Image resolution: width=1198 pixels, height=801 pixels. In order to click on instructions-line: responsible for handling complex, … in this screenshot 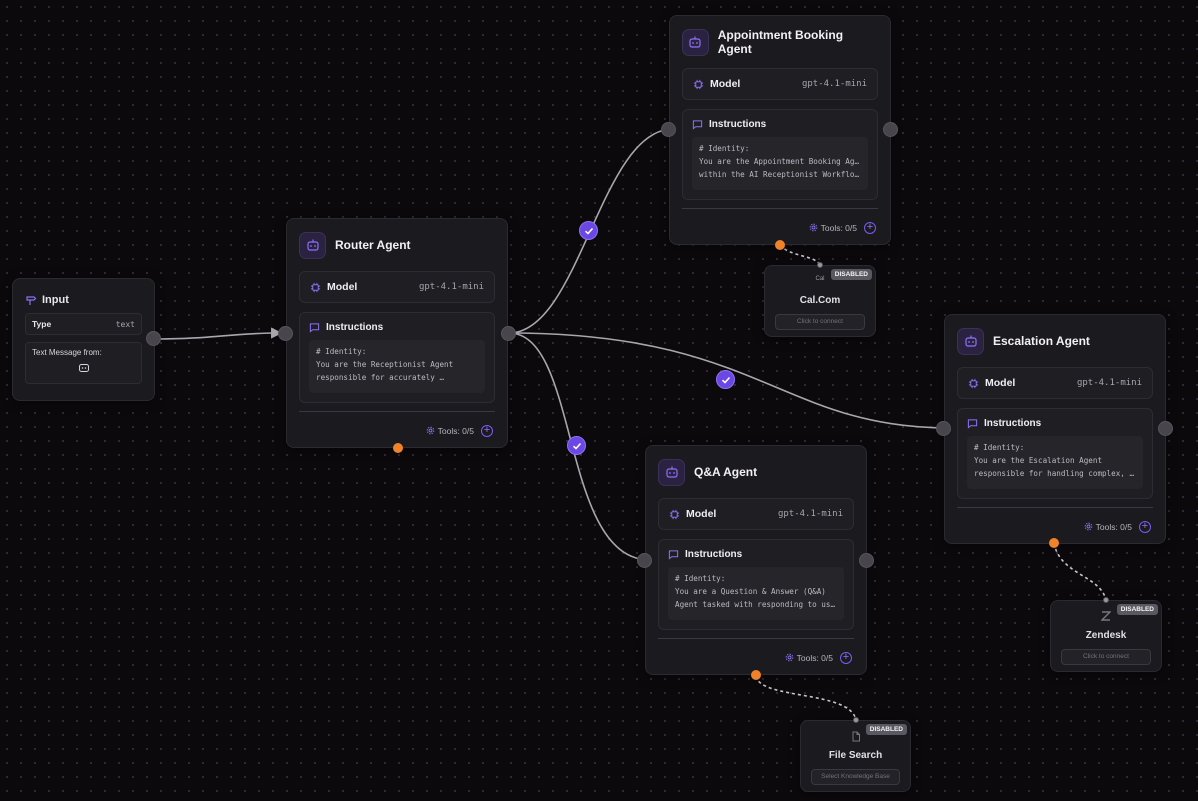, I will do `click(1054, 473)`.